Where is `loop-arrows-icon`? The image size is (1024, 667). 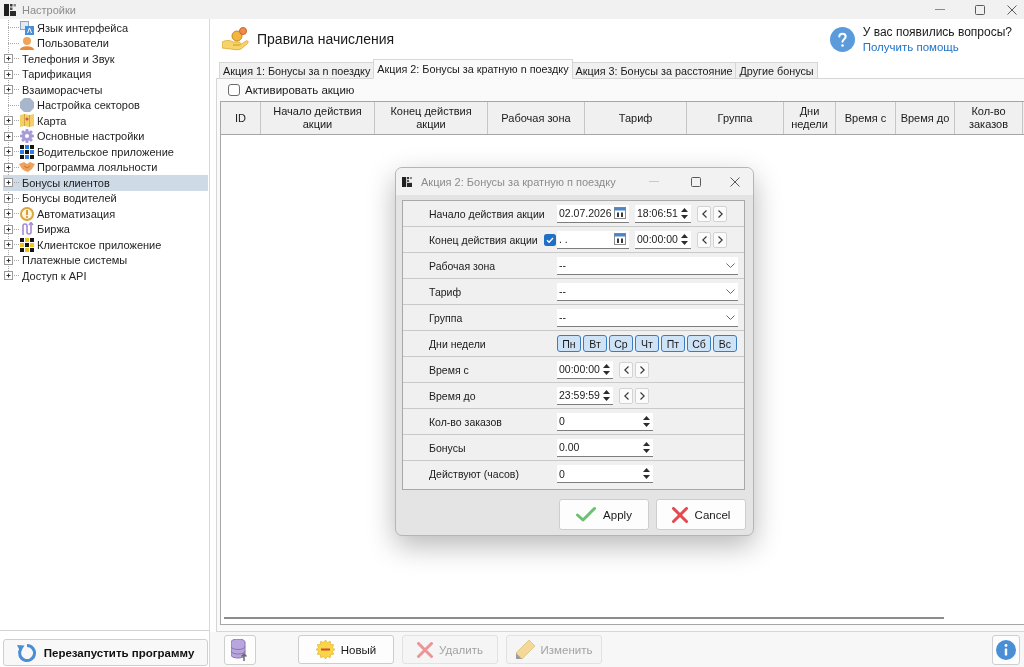
loop-arrows-icon is located at coordinates (27, 229).